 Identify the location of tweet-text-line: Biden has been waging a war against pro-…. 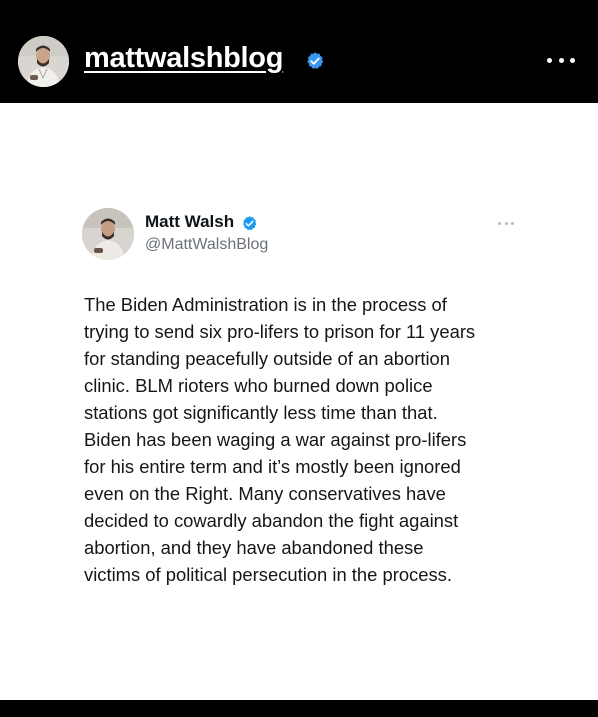
(275, 439).